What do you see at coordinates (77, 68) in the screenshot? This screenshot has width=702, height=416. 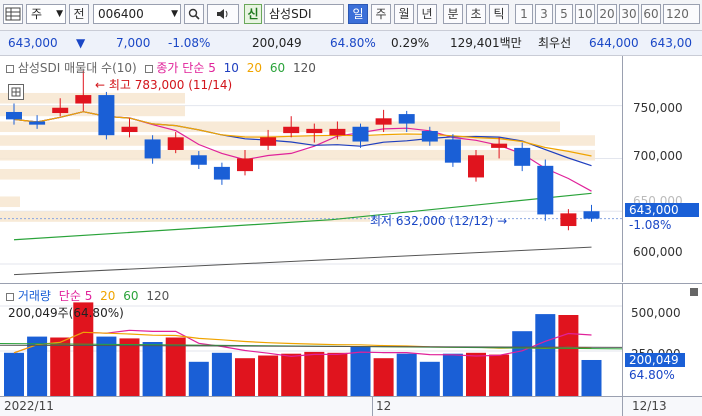 I see `volume-profile-legend: 삼성SDI 매물대 수(10)` at bounding box center [77, 68].